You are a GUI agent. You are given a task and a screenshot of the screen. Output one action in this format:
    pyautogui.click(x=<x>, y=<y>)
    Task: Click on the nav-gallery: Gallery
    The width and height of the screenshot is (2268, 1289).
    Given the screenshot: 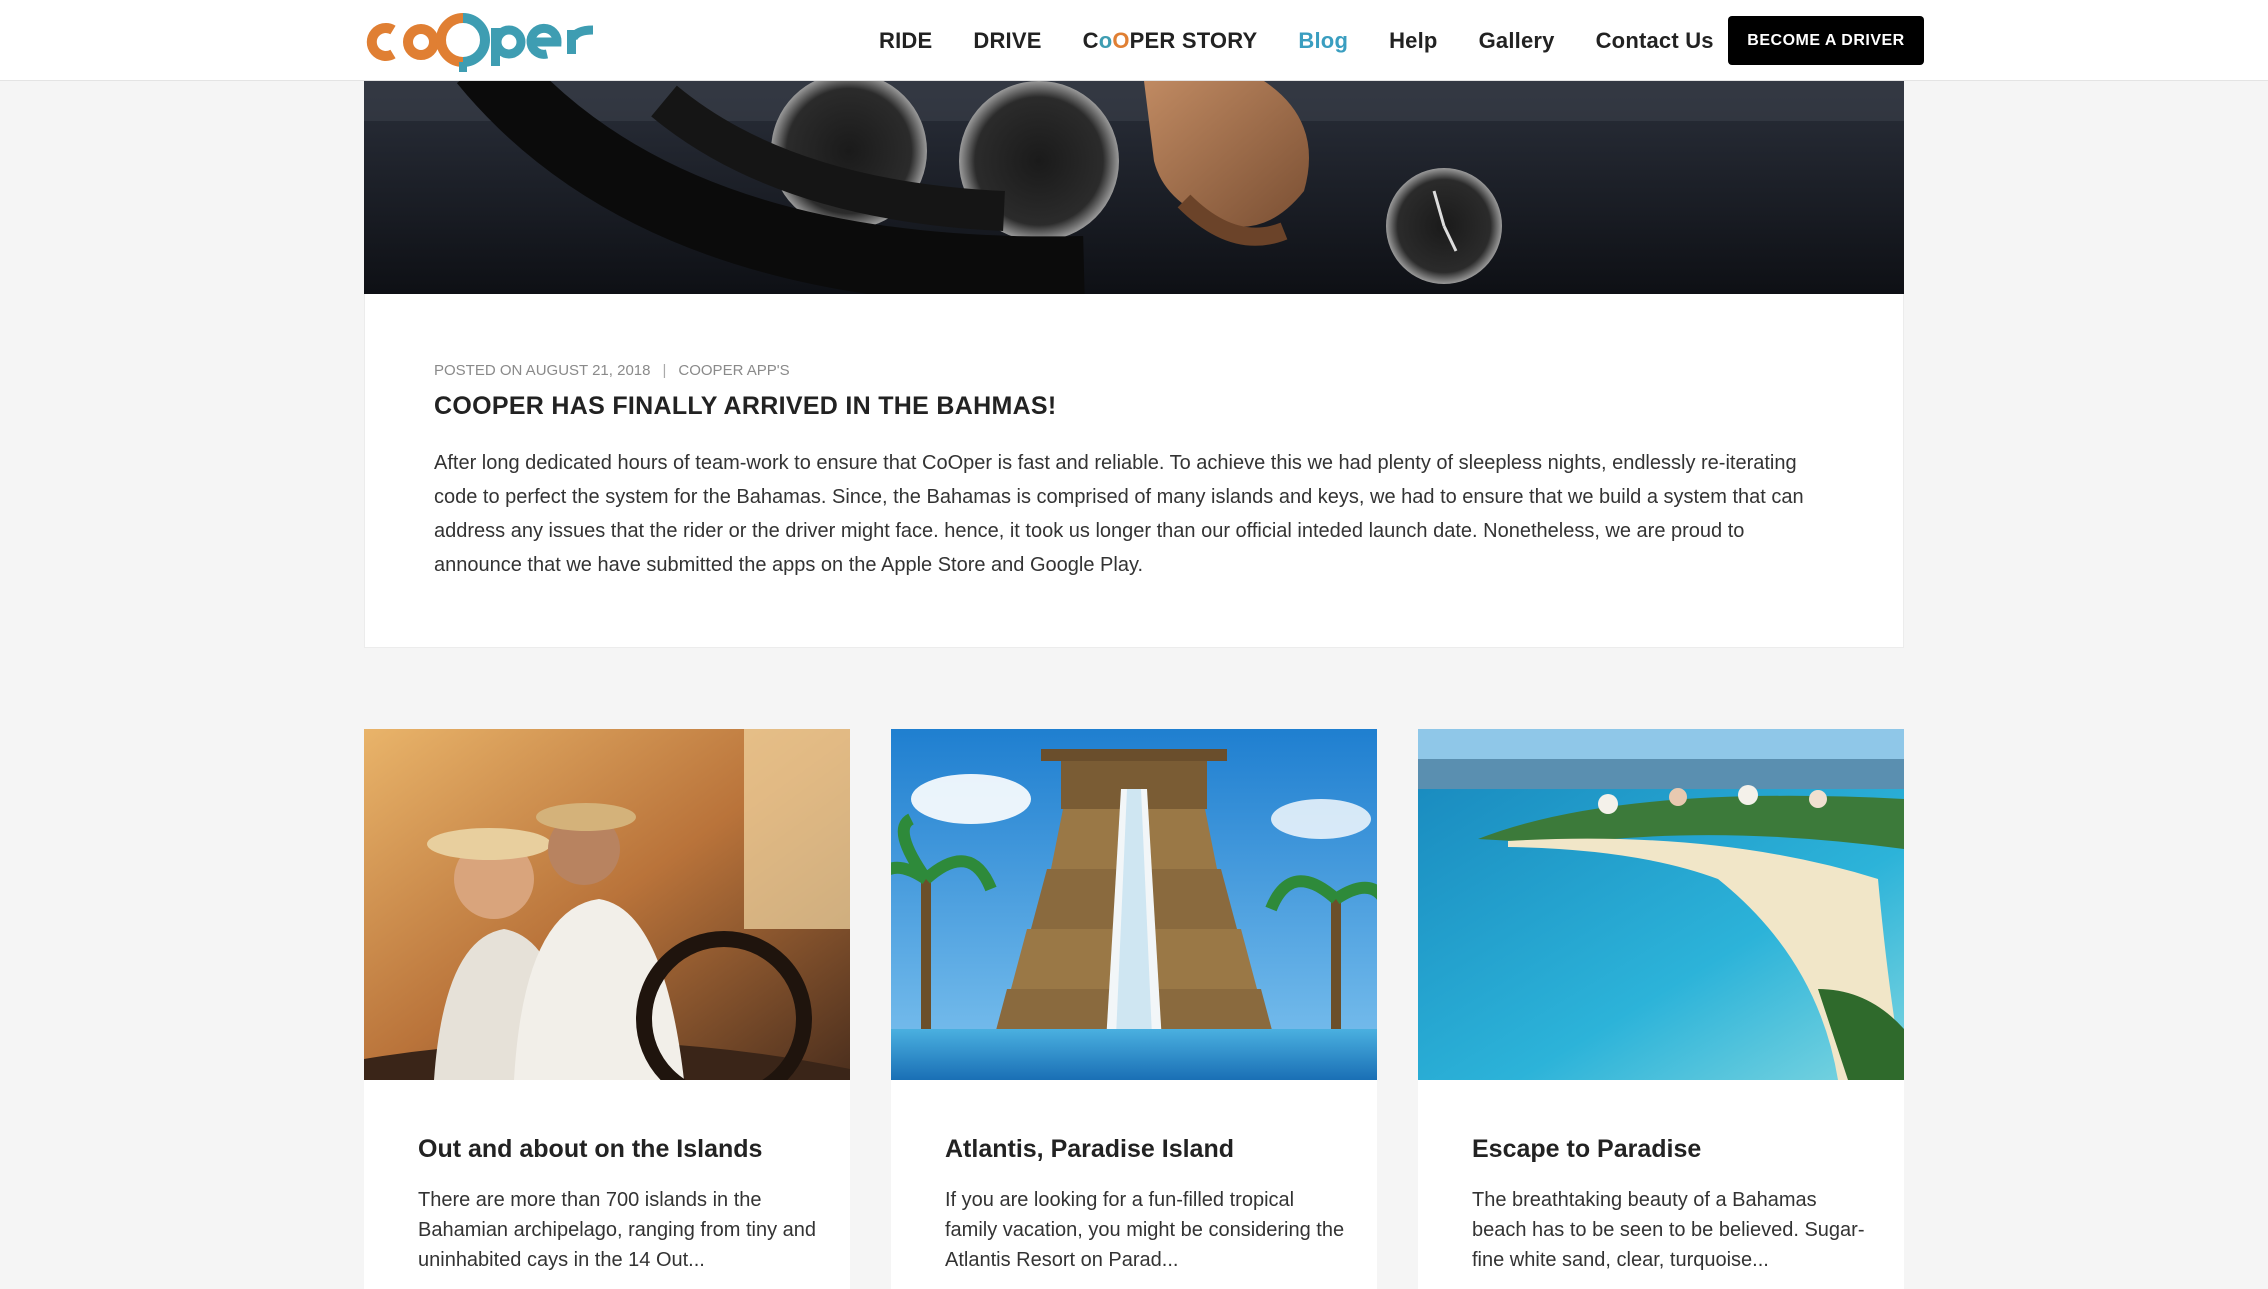 What is the action you would take?
    pyautogui.click(x=1517, y=41)
    